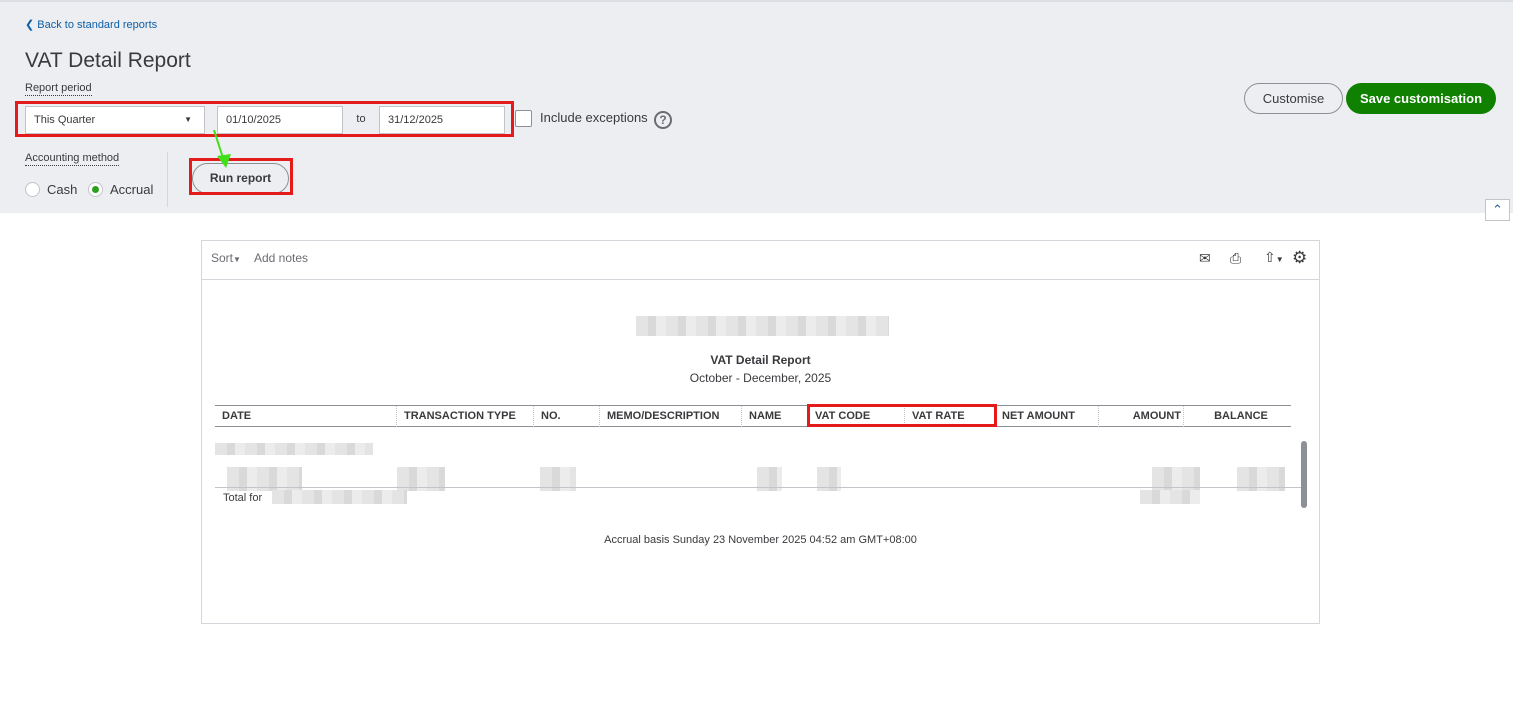  I want to click on divider, so click(167, 179).